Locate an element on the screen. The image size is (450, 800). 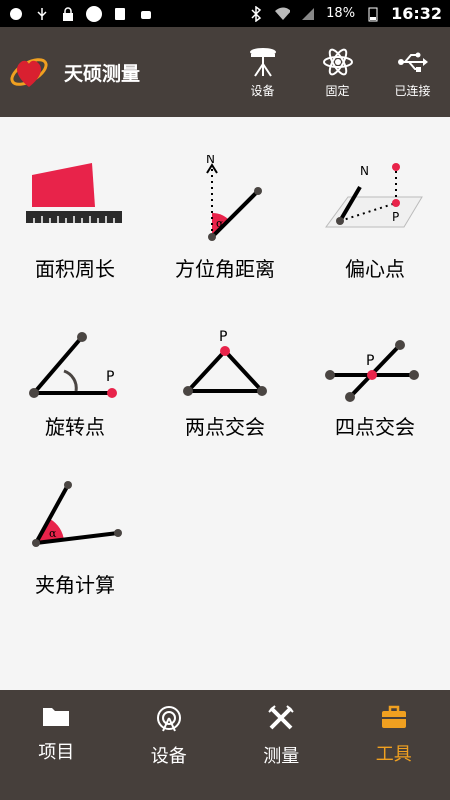
tool-four-point-intersection: P 四点交会 is located at coordinates (375, 374).